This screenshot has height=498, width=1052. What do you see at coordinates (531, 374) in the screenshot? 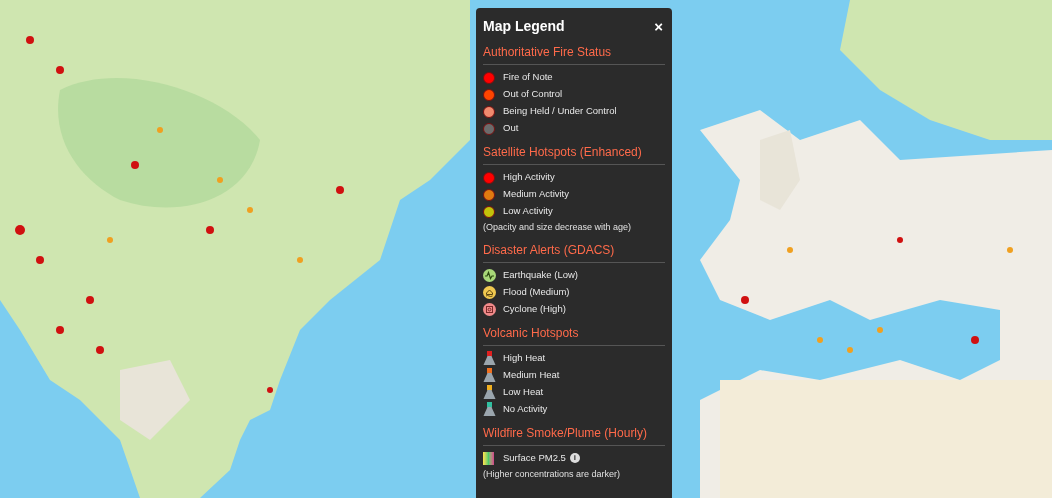
I see `legend-label: Medium Heat` at bounding box center [531, 374].